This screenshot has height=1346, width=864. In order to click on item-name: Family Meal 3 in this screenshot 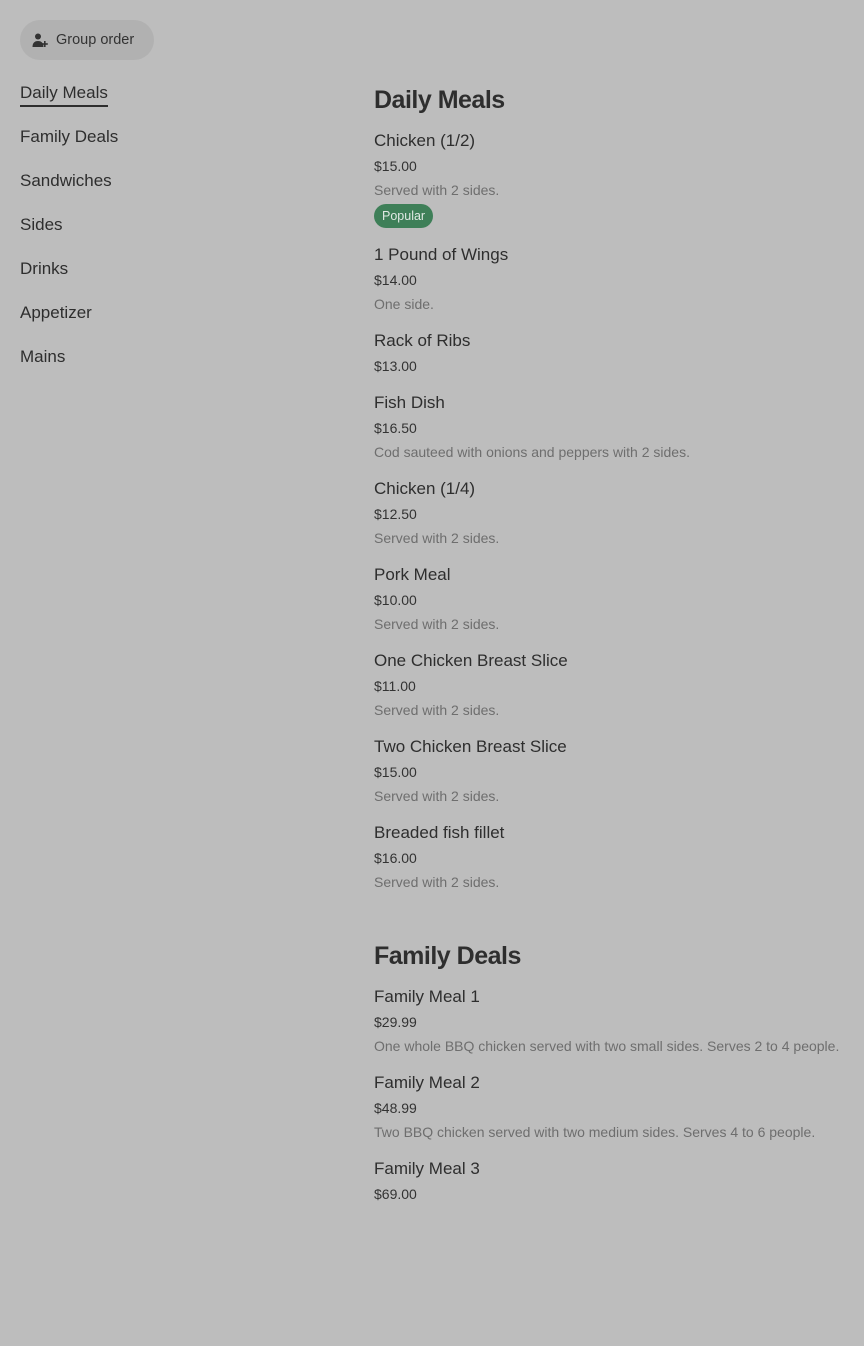, I will do `click(427, 1168)`.